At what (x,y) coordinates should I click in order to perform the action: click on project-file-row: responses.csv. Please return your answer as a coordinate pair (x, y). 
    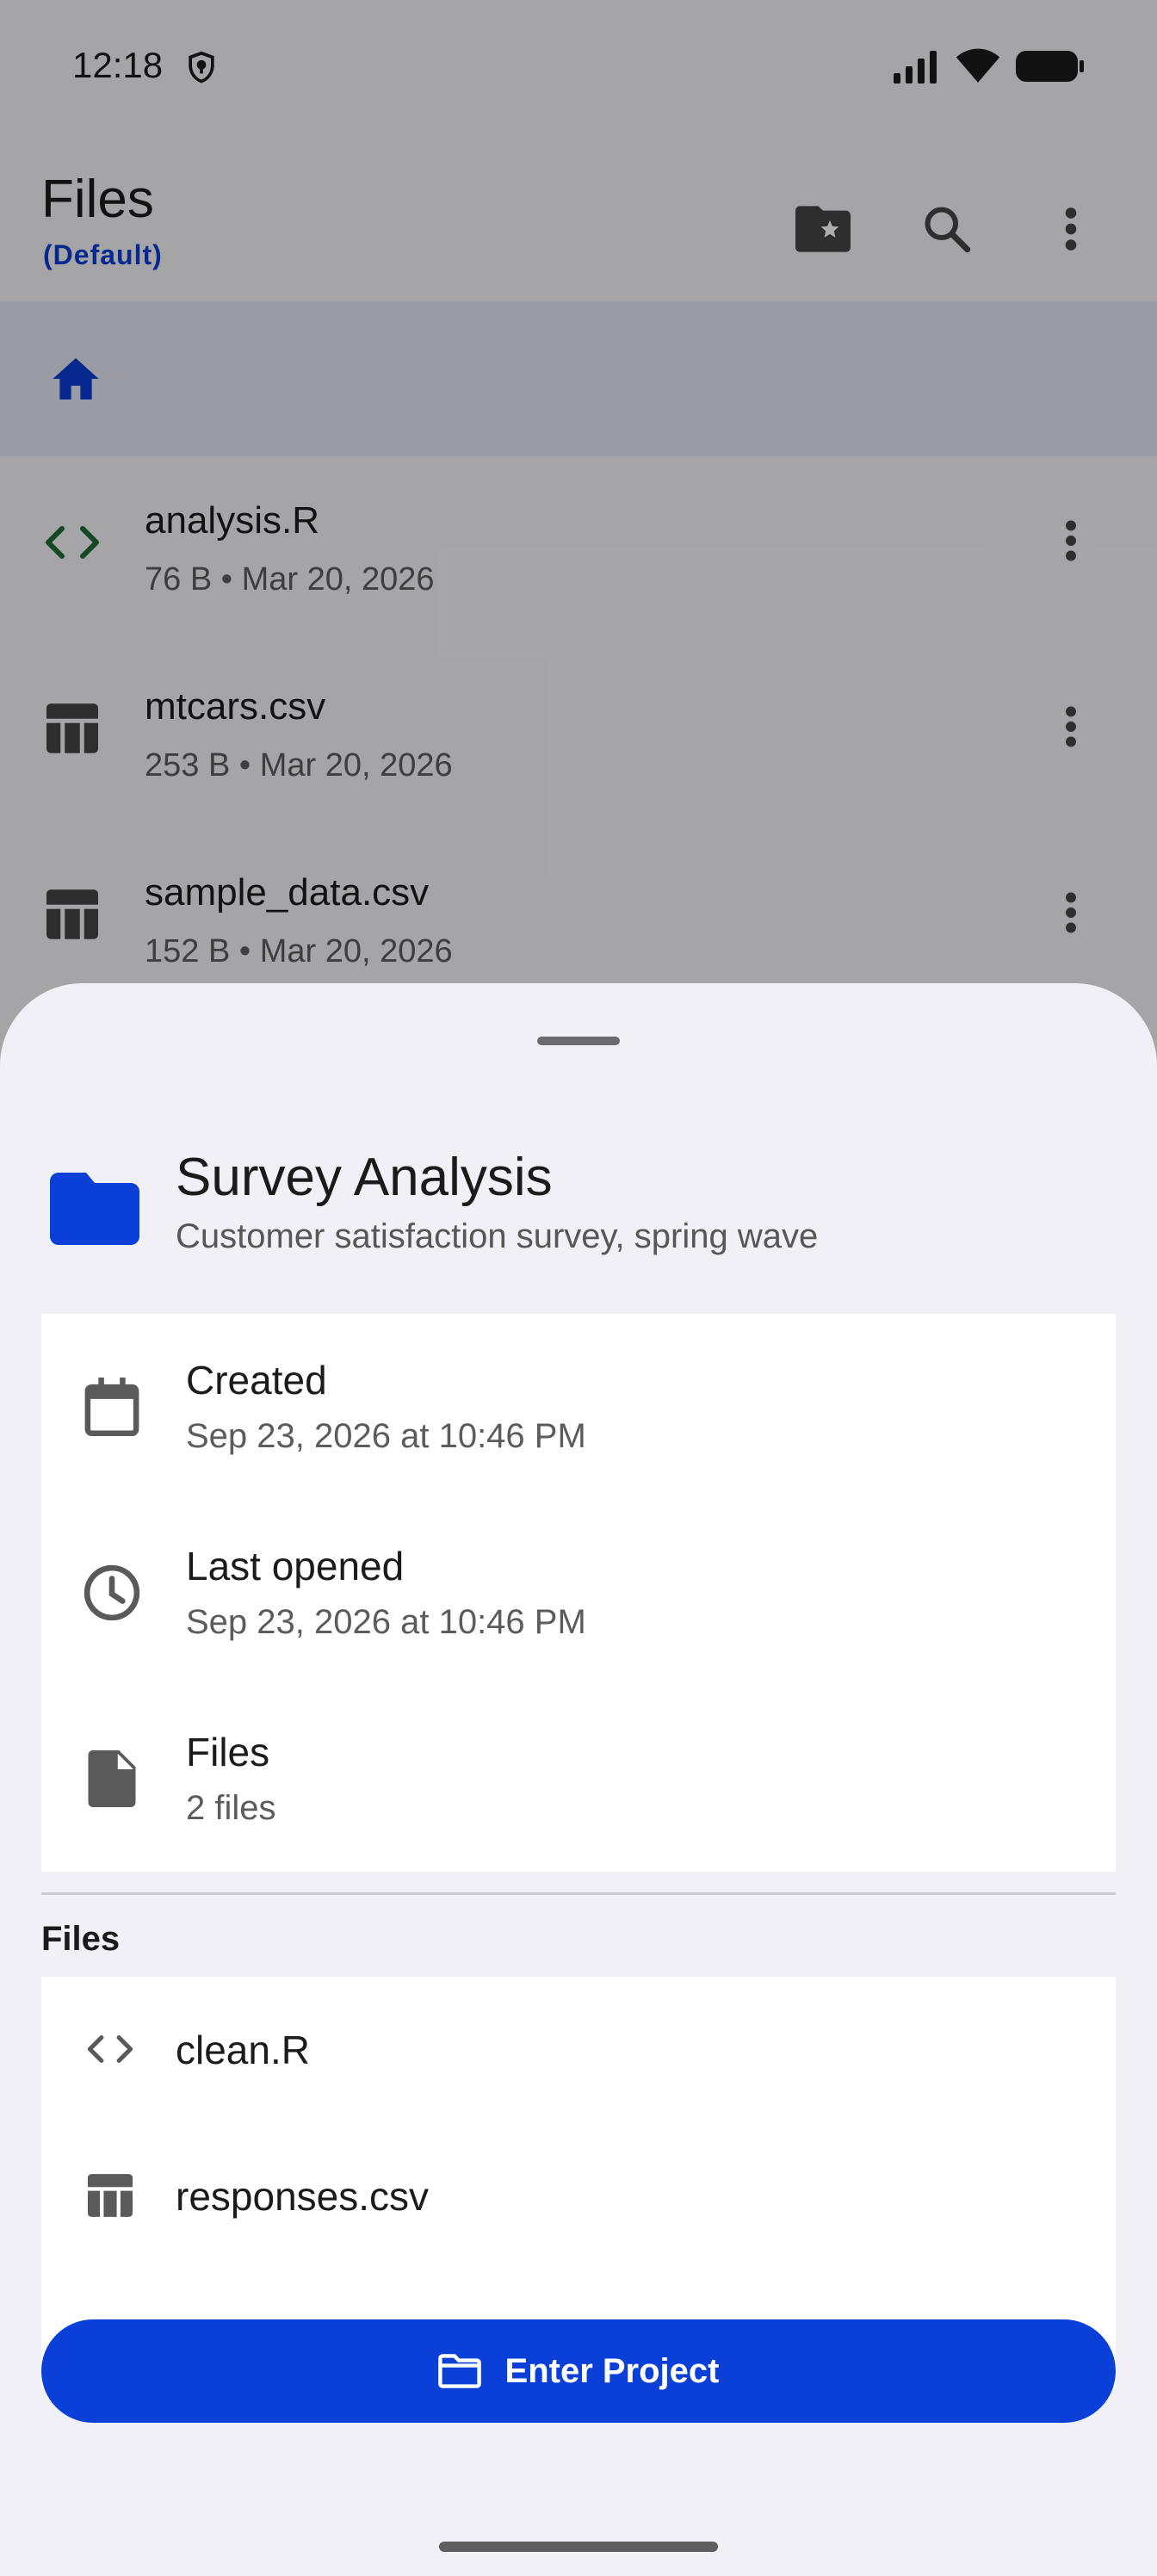
    Looking at the image, I should click on (579, 2196).